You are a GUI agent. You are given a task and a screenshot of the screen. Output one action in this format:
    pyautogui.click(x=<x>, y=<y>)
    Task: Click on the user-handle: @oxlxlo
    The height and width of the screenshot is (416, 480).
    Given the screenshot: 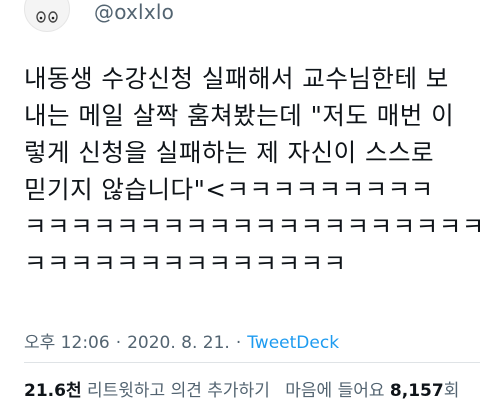 What is the action you would take?
    pyautogui.click(x=134, y=12)
    